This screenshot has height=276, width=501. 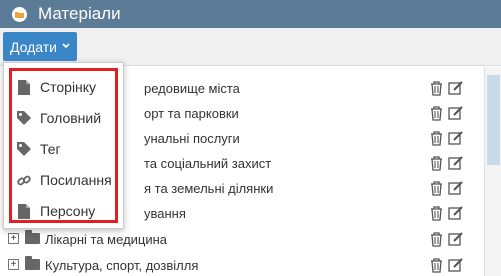 What do you see at coordinates (79, 13) in the screenshot?
I see `page-title: Матеріали` at bounding box center [79, 13].